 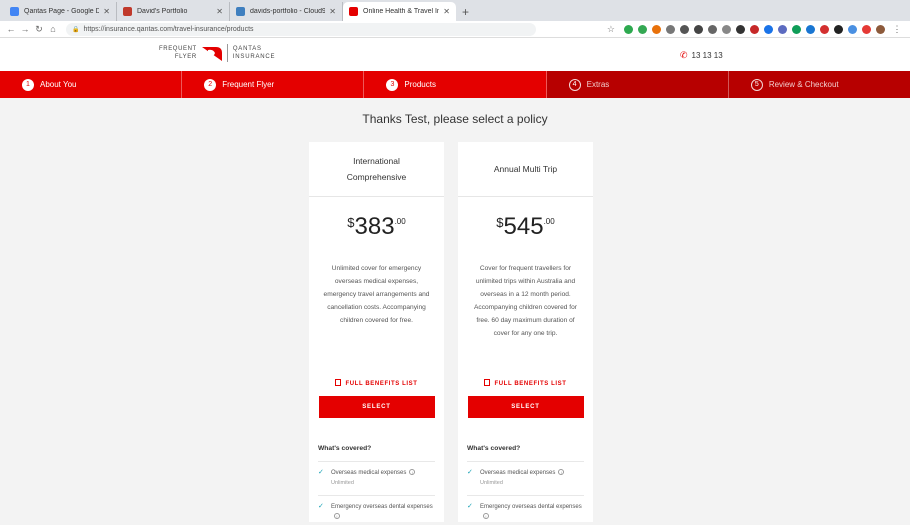 I want to click on logo-text: FLYER, so click(x=185, y=57).